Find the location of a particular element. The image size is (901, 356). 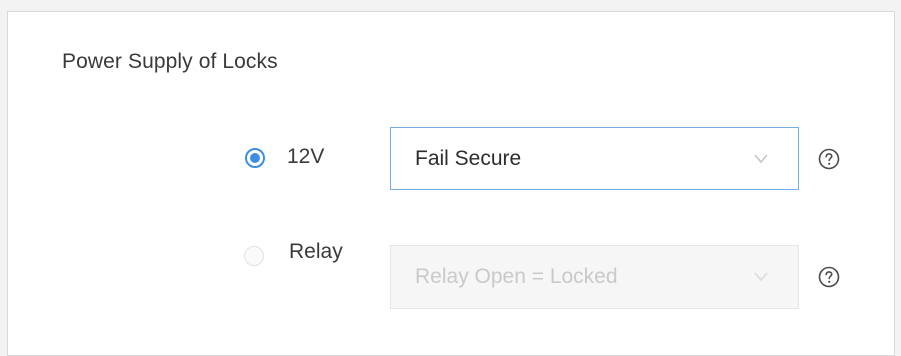

section-title: Power Supply of Locks is located at coordinates (170, 61).